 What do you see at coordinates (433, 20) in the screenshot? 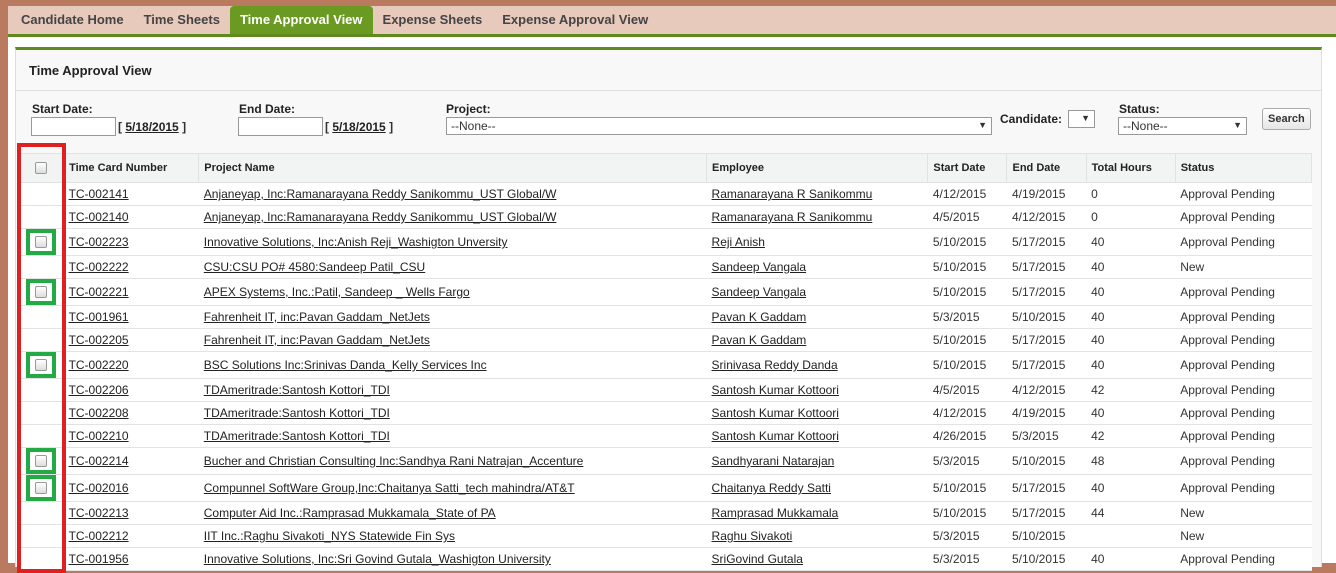
I see `tab-expense-sheets: Expense Sheets` at bounding box center [433, 20].